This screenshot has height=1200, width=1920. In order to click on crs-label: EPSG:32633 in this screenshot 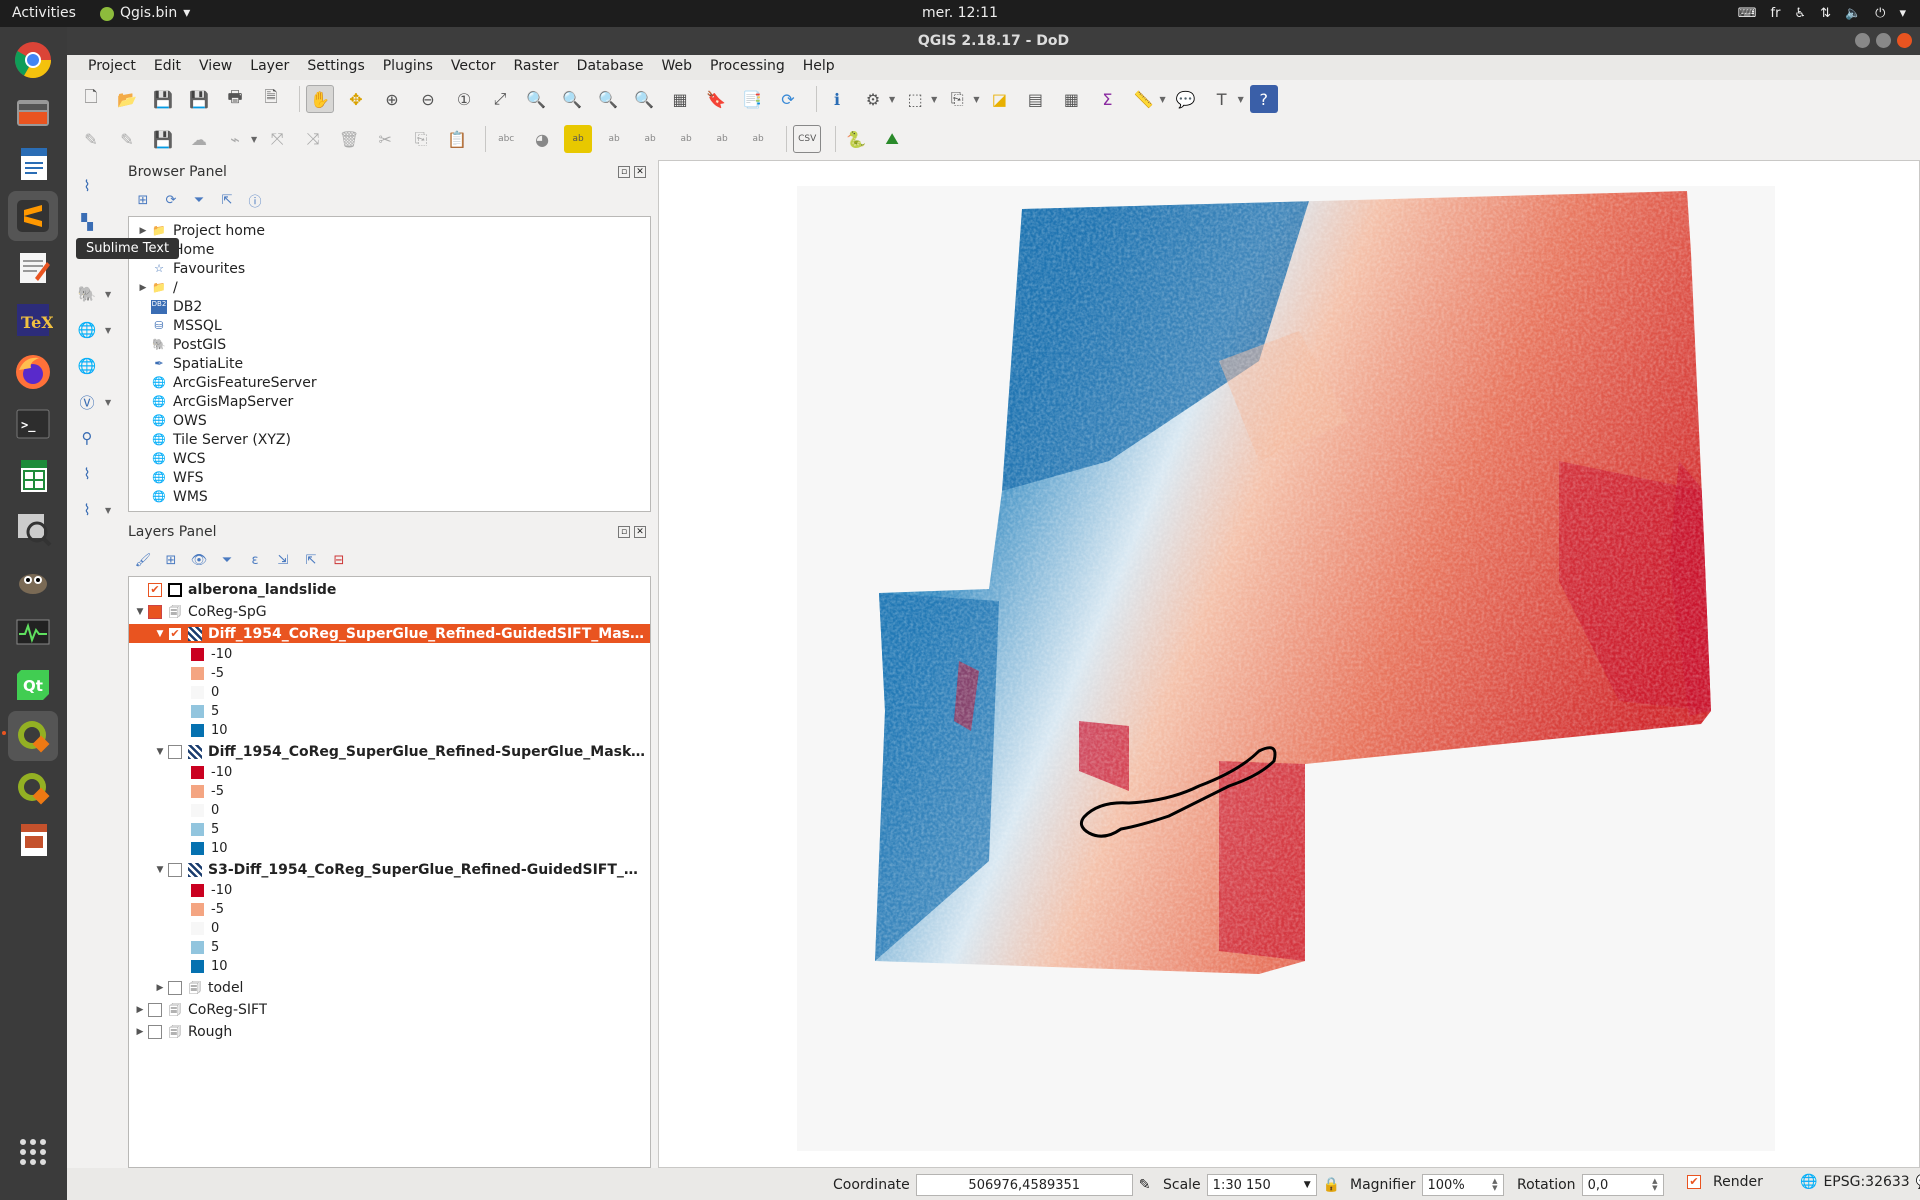, I will do `click(1866, 1182)`.